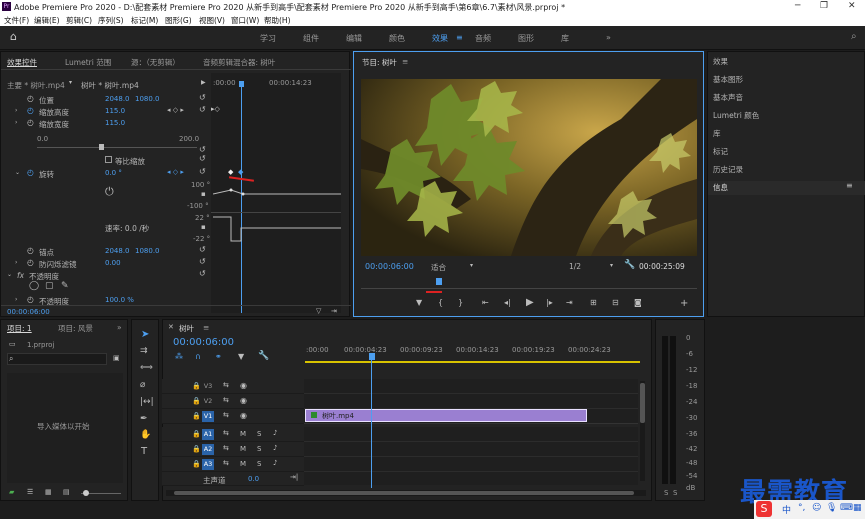  What do you see at coordinates (171, 327) in the screenshot?
I see `close-tab-icon: ✕` at bounding box center [171, 327].